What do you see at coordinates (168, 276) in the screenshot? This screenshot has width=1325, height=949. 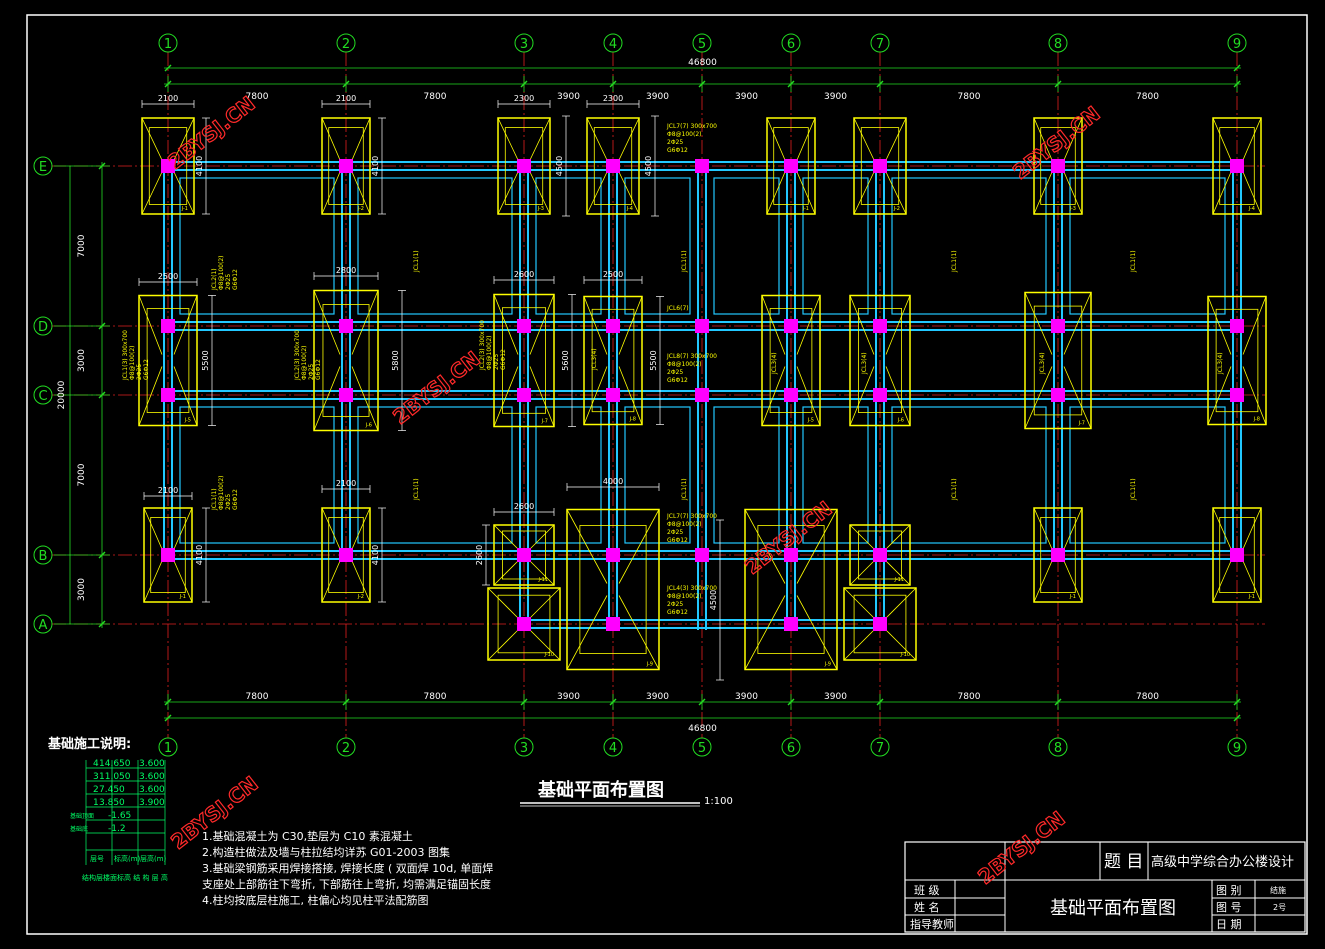 I see `footing-dim-text: 2500` at bounding box center [168, 276].